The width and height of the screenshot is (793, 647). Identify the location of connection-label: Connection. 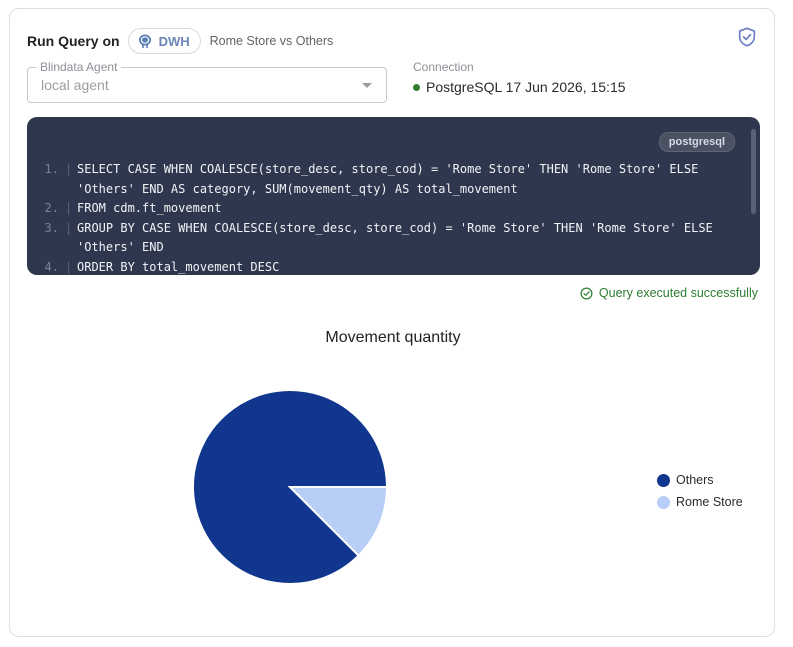
(443, 67).